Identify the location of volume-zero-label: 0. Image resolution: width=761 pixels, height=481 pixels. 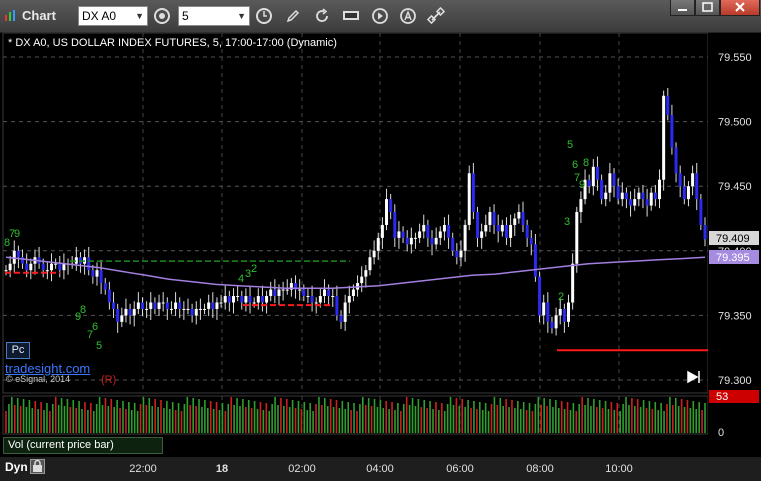
(721, 433).